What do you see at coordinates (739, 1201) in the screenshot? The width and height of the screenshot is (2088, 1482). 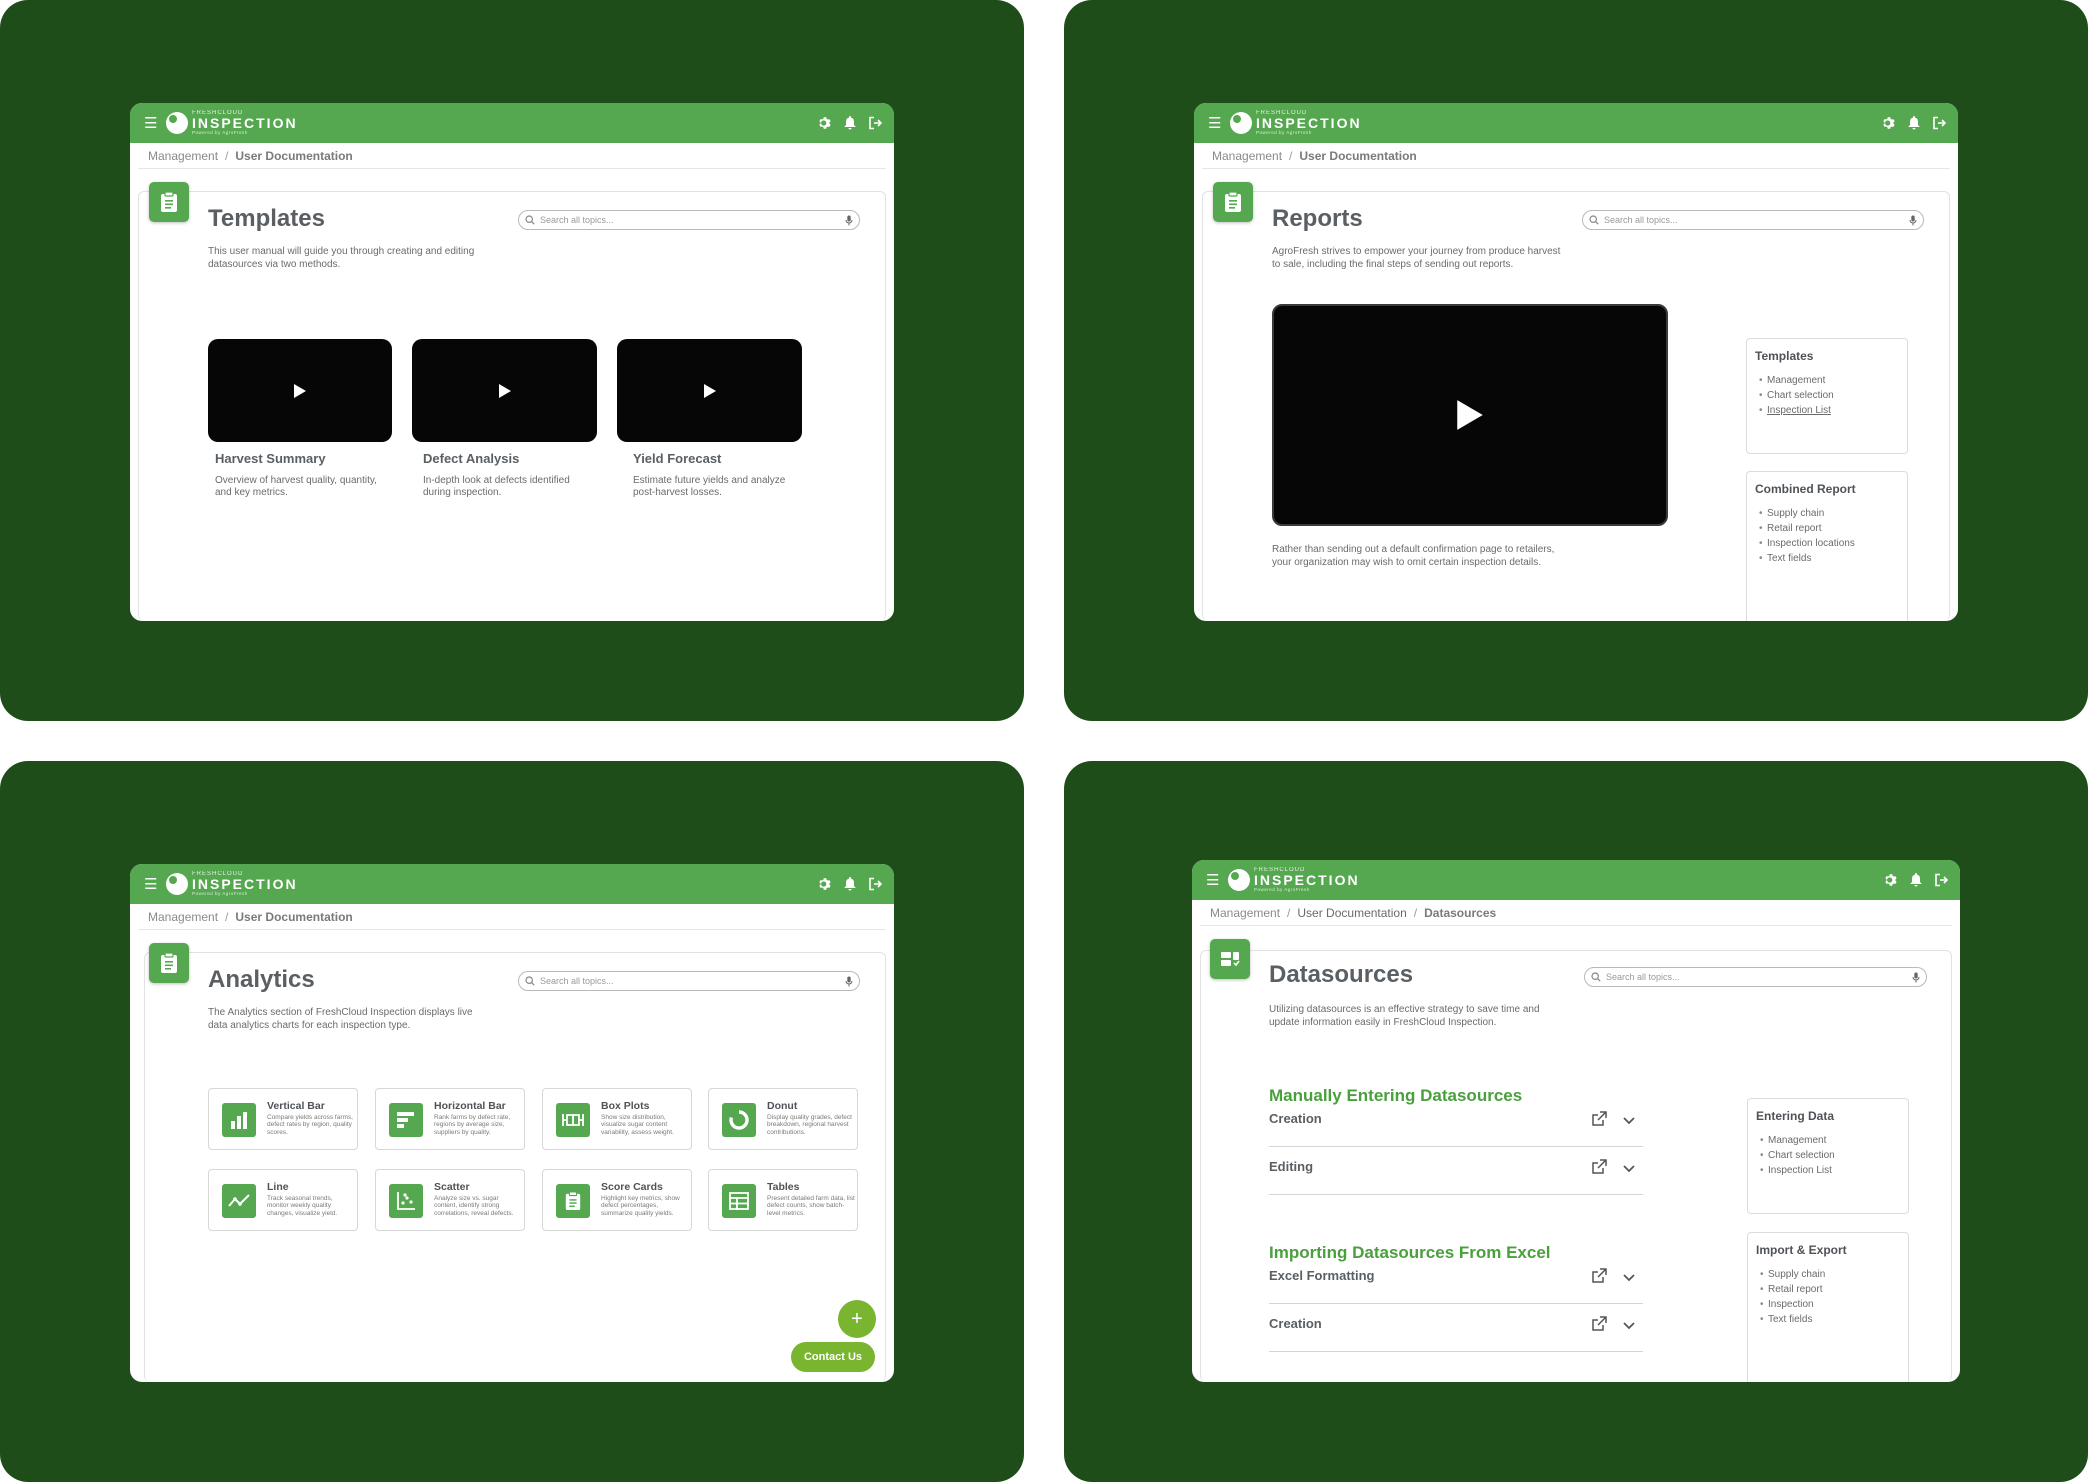 I see `table-icon` at bounding box center [739, 1201].